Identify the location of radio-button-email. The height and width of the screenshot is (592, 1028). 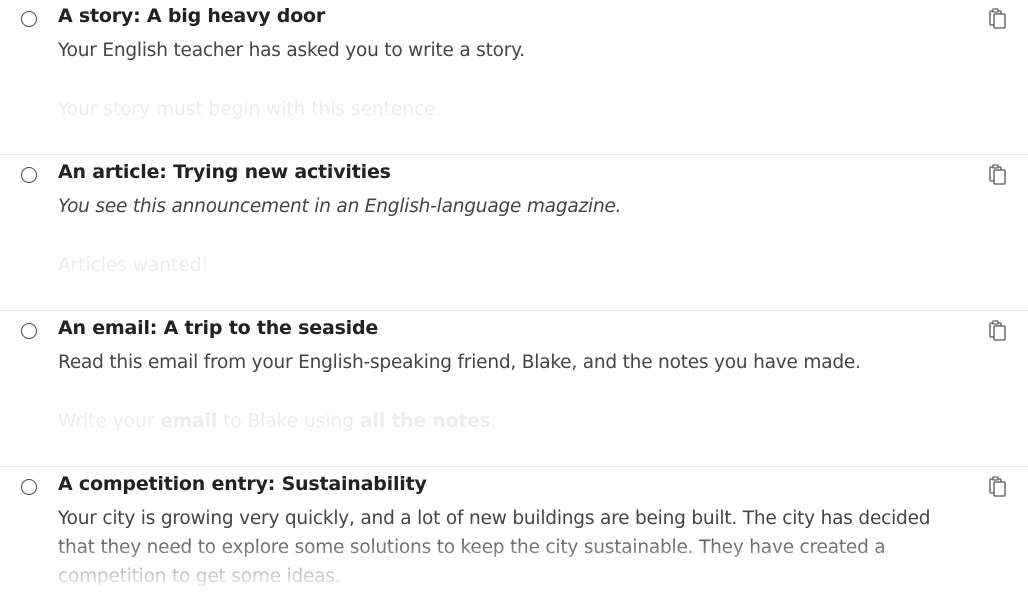
(29, 331).